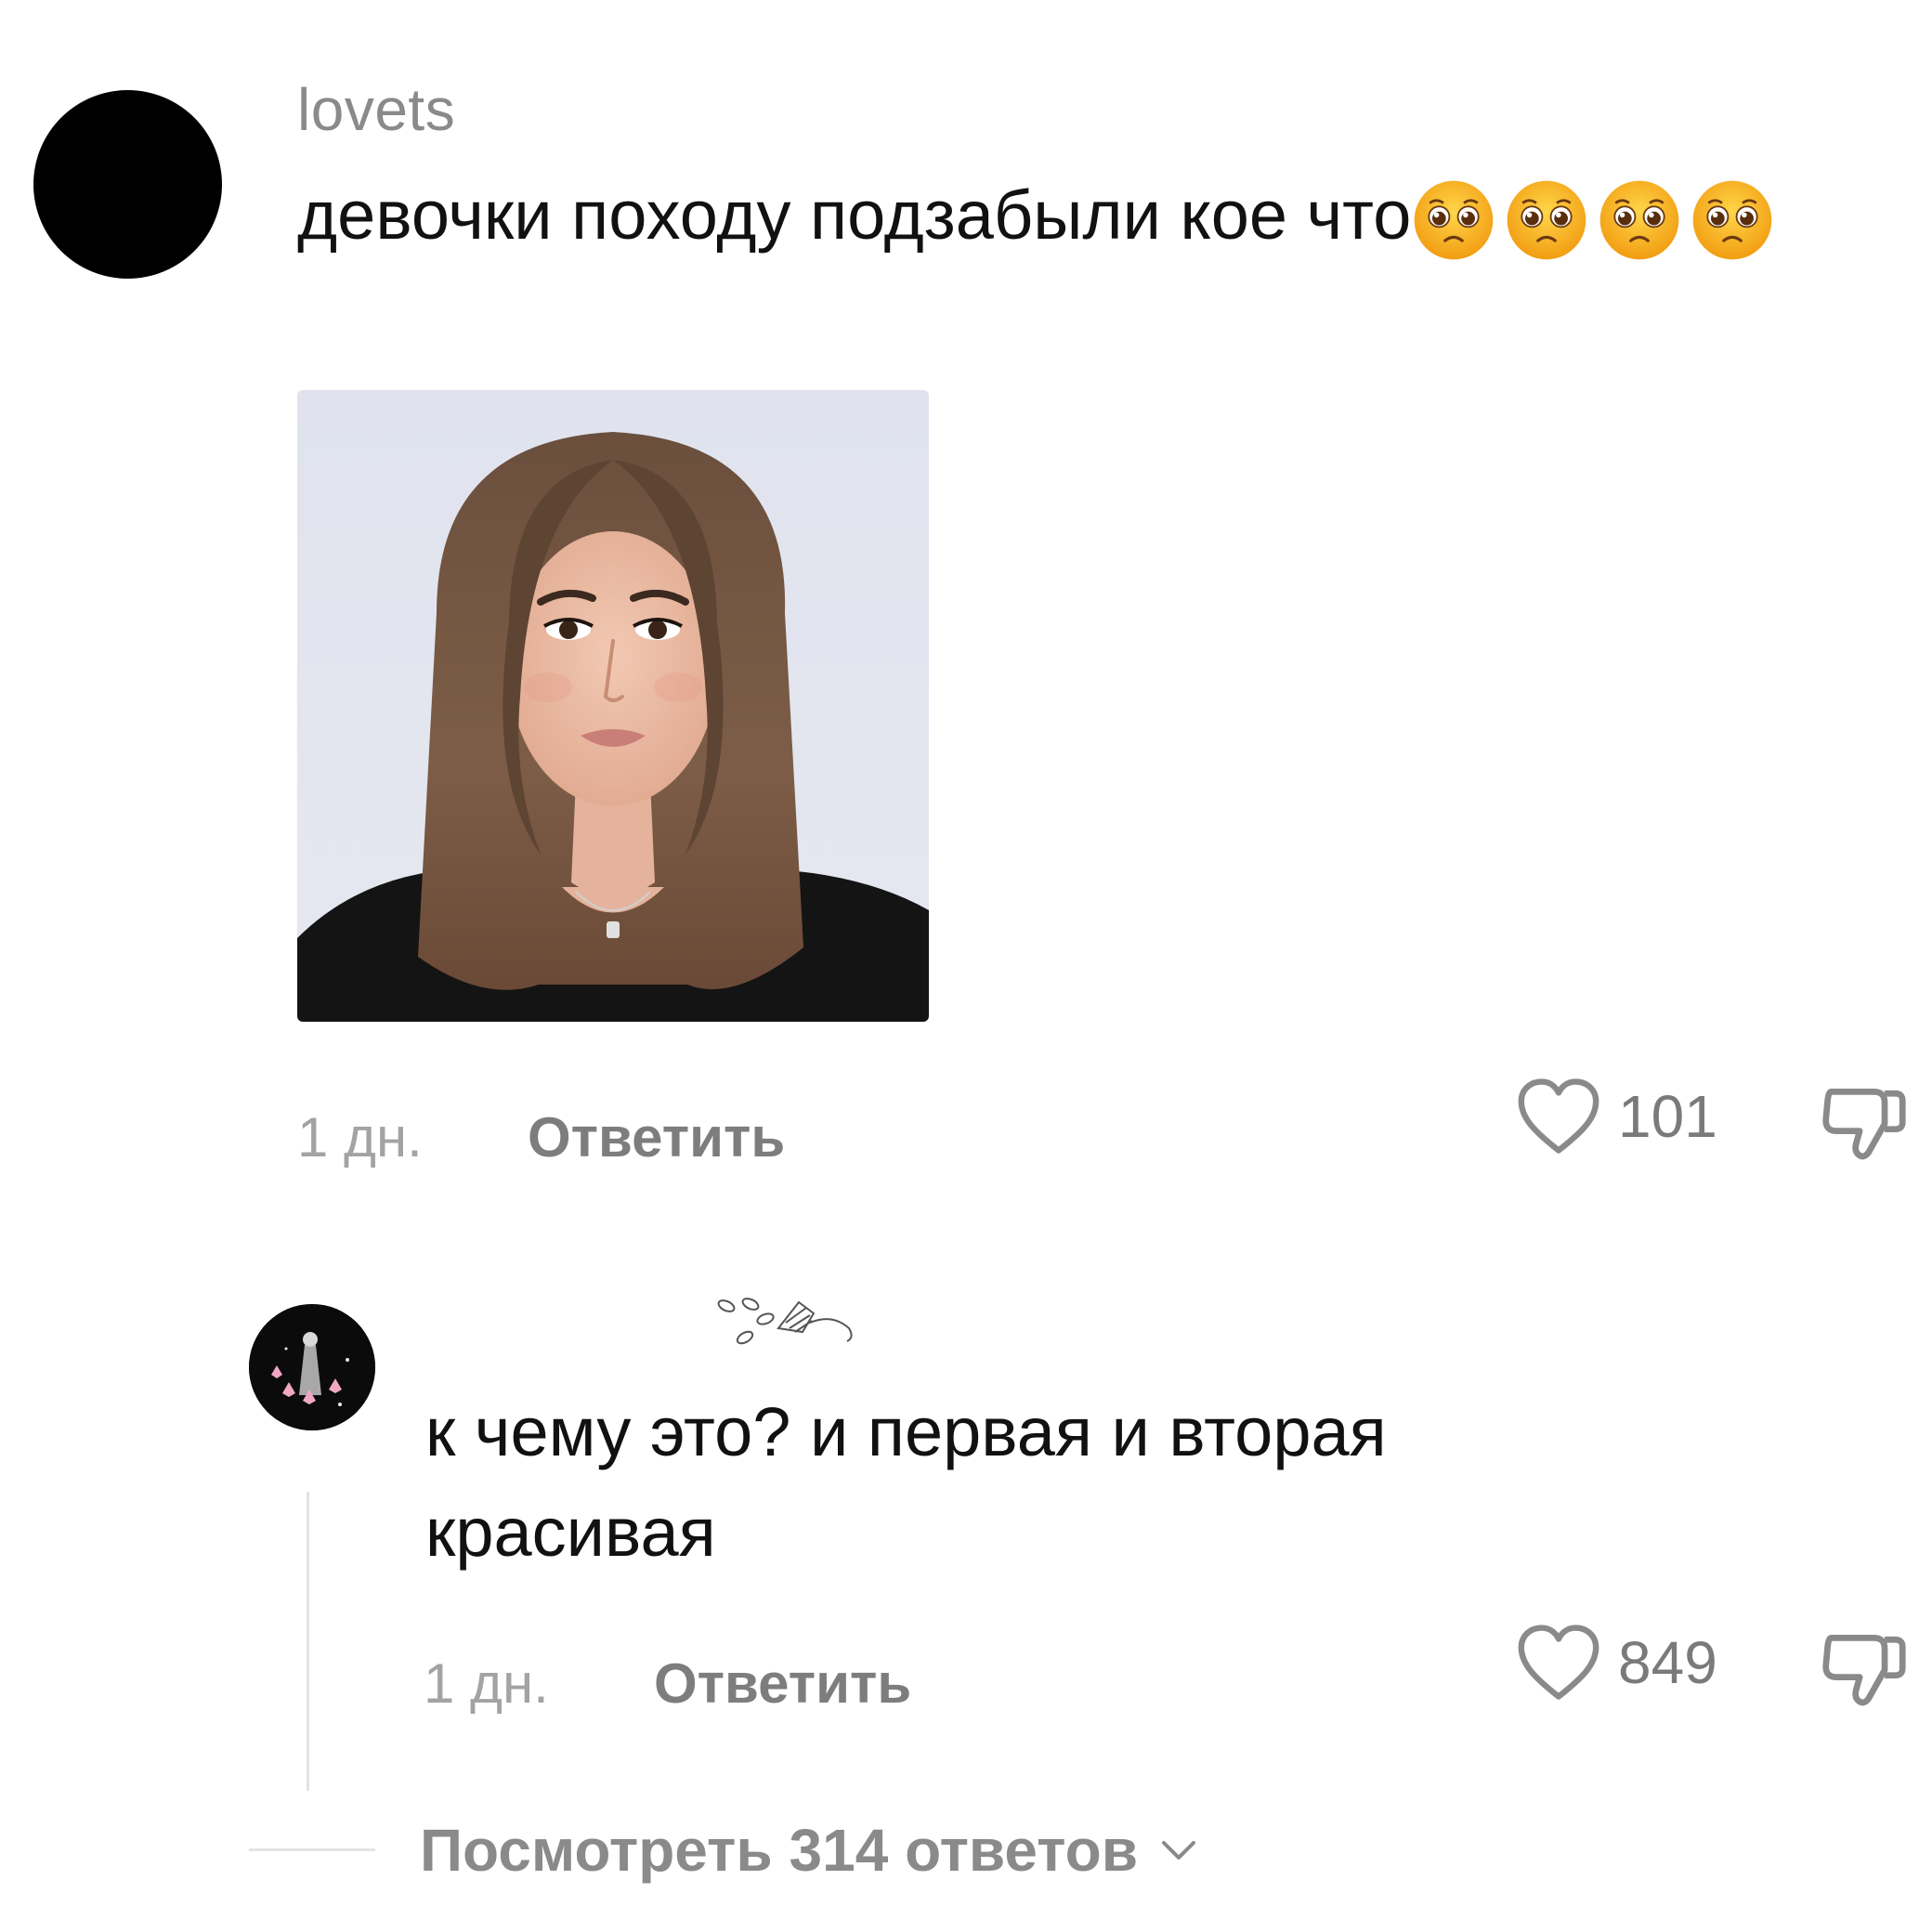  I want to click on reply-time: 1 дн., so click(486, 1683).